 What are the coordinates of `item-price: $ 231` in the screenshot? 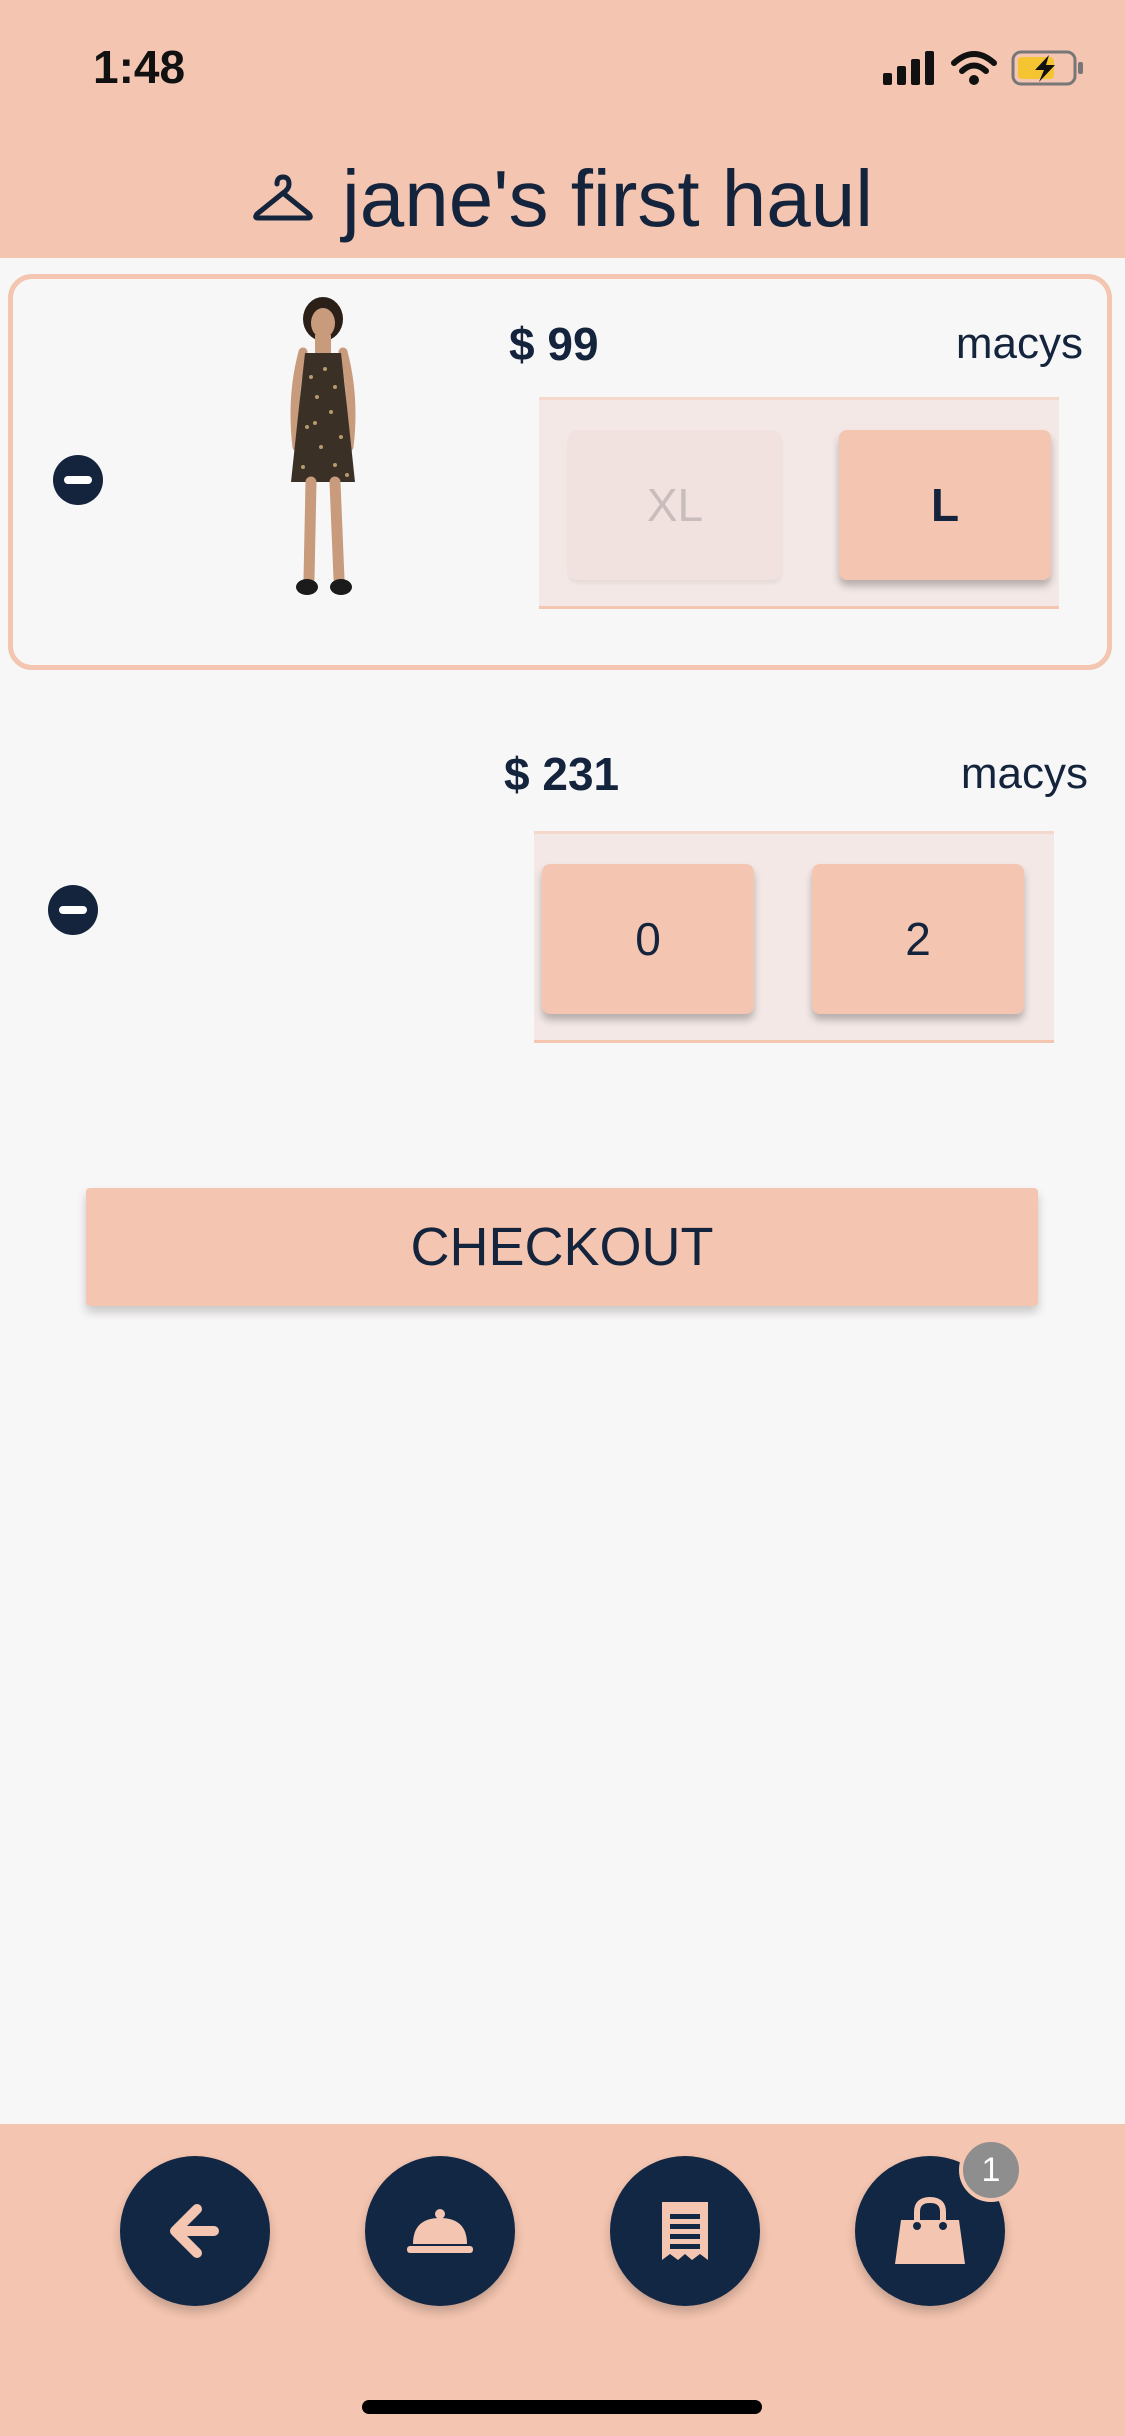 It's located at (562, 774).